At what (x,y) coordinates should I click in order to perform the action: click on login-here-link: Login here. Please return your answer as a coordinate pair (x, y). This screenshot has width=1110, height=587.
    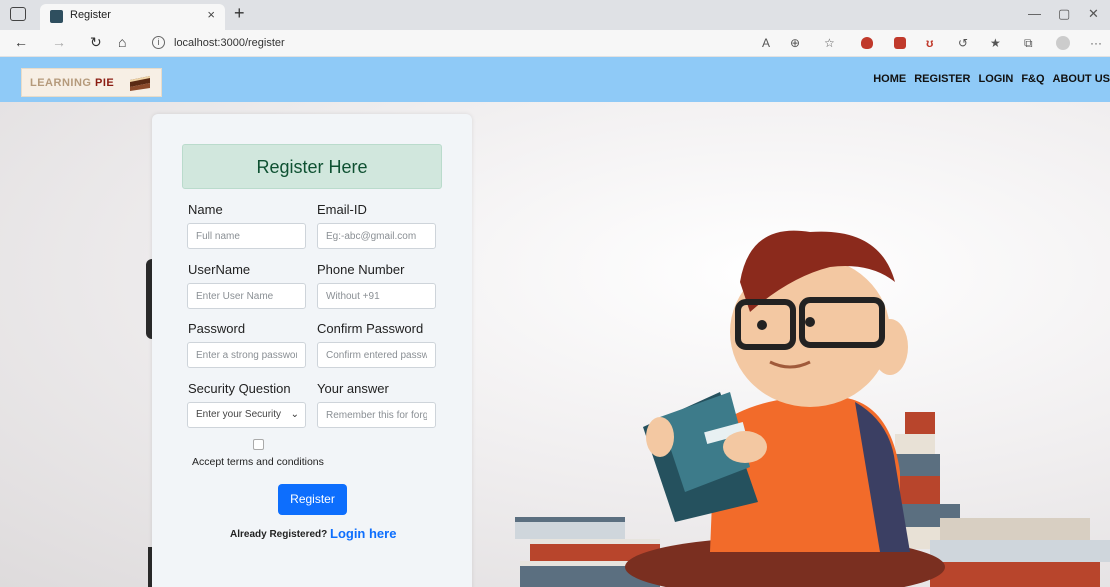
    Looking at the image, I should click on (363, 533).